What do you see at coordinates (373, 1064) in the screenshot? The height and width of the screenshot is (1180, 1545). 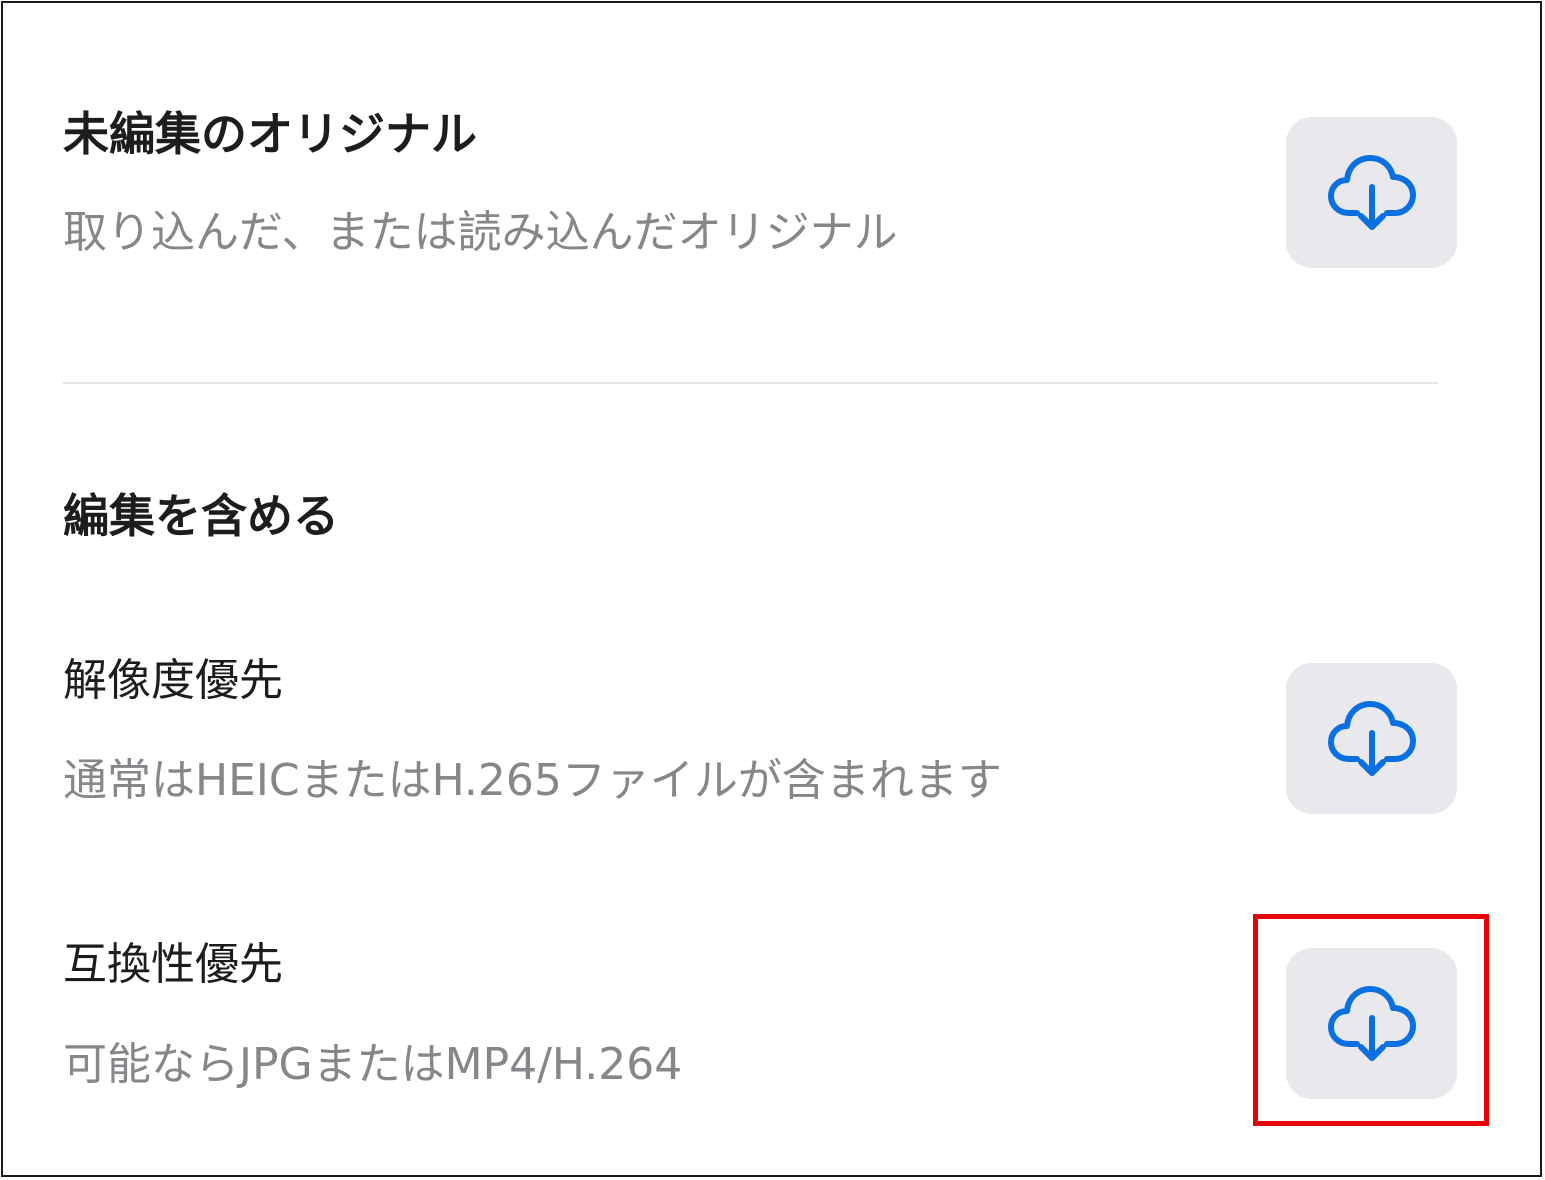 I see `compatibility-priority-description: 可能ならJPGまたはMP4/H.264` at bounding box center [373, 1064].